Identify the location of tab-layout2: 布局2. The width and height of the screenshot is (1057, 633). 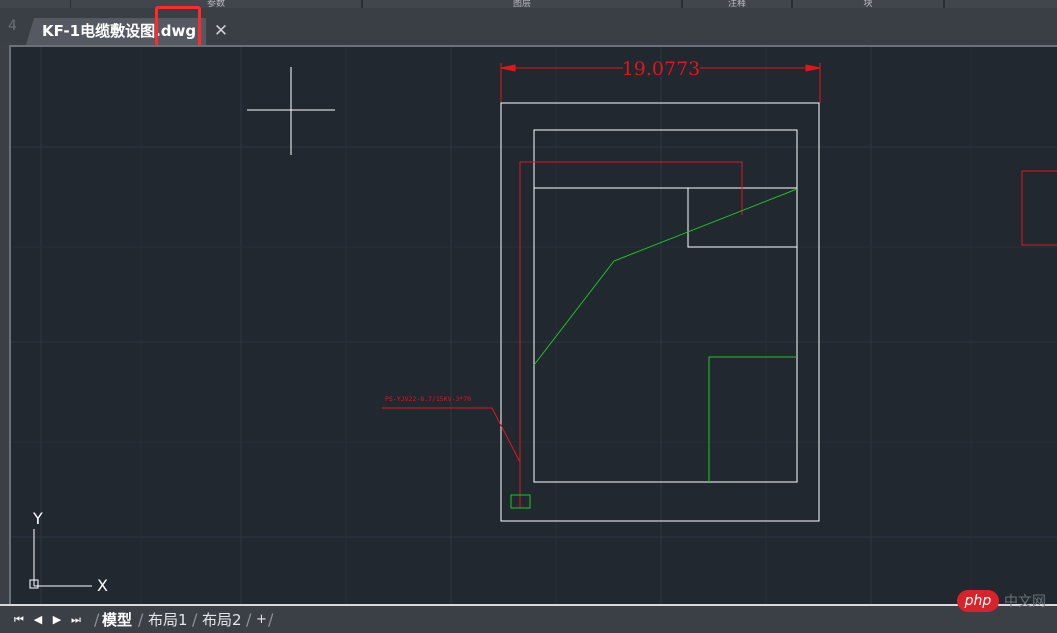
(222, 620).